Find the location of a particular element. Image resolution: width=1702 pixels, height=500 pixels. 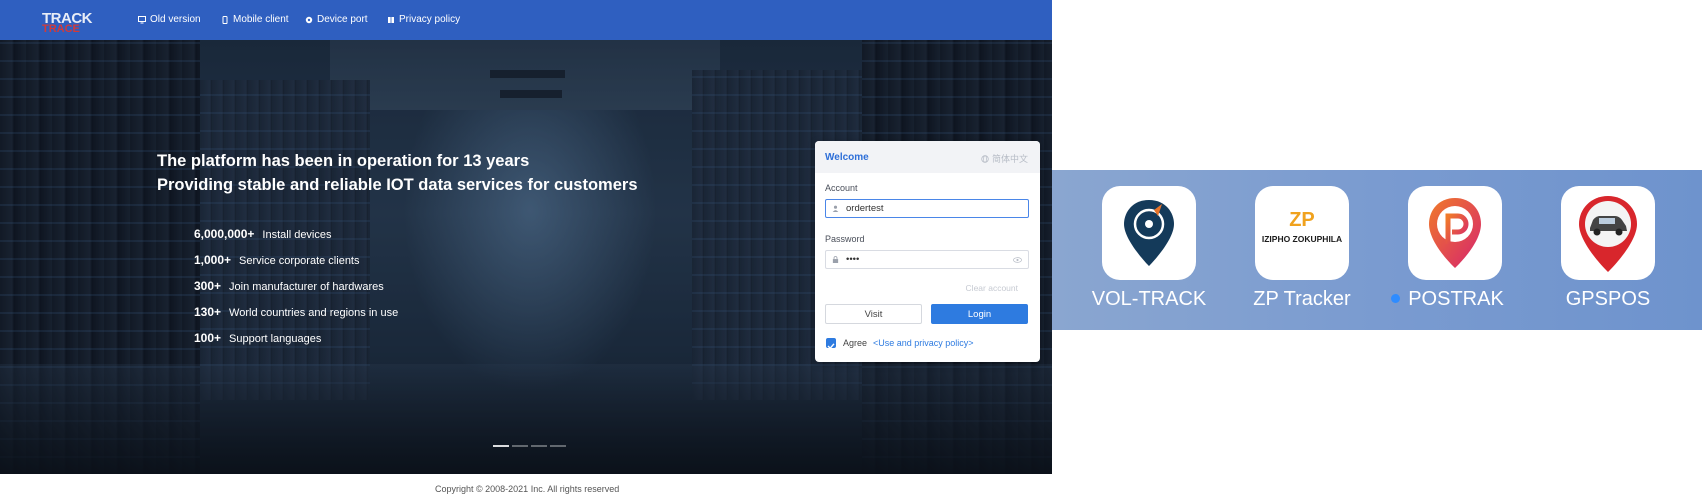

language-label: 简体中文 is located at coordinates (1009, 159).